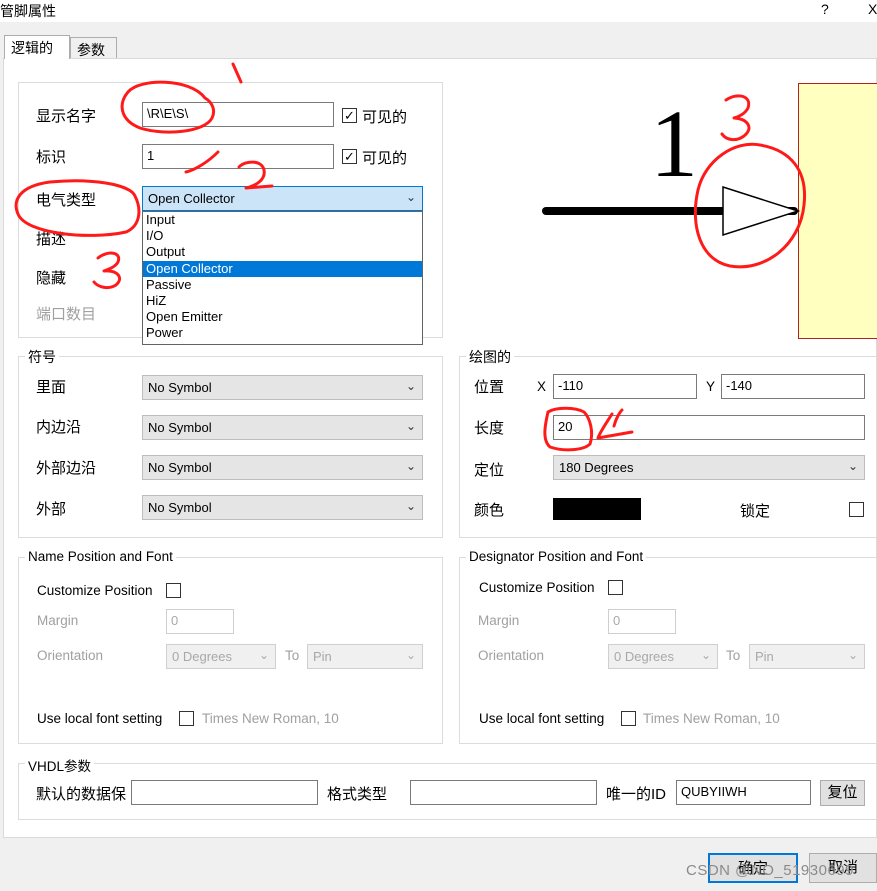 This screenshot has width=877, height=891. Describe the element at coordinates (489, 387) in the screenshot. I see `location-label: 位置` at that location.